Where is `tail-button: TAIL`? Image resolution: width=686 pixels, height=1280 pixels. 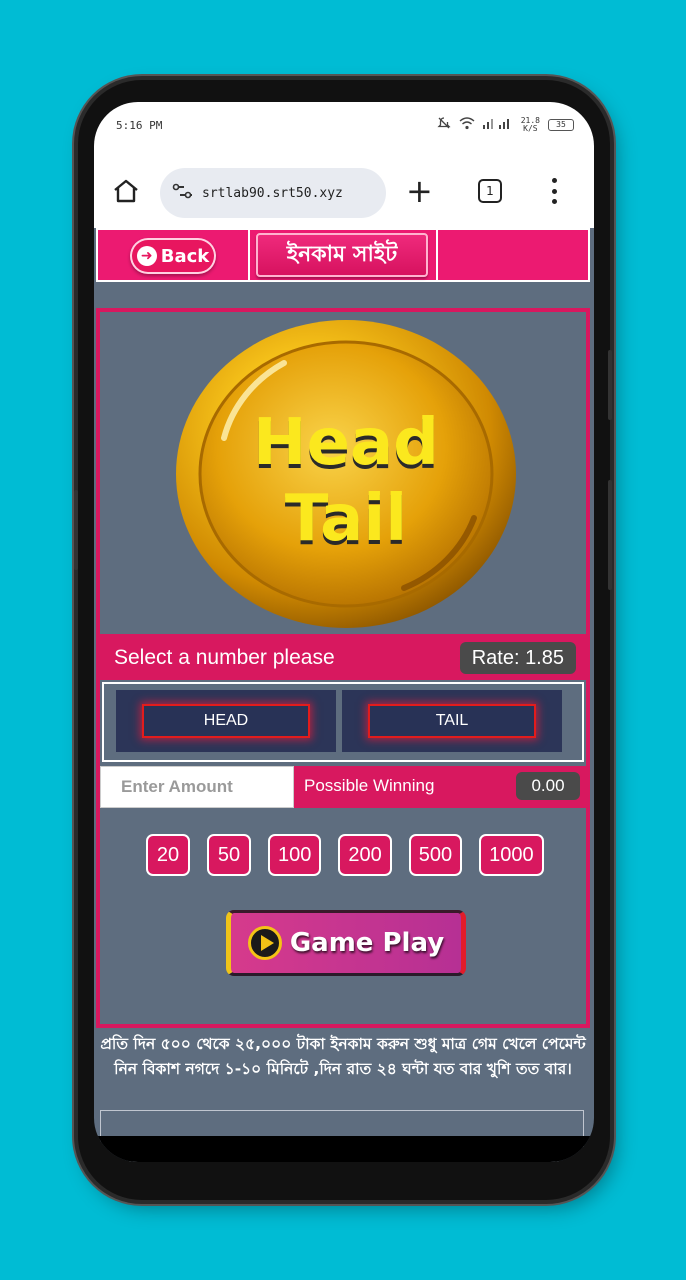
tail-button: TAIL is located at coordinates (452, 721).